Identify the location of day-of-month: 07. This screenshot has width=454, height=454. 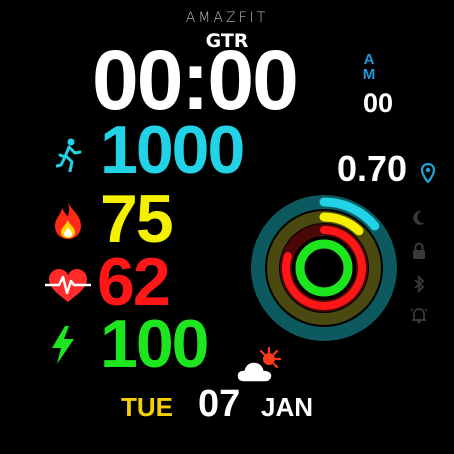
(219, 404).